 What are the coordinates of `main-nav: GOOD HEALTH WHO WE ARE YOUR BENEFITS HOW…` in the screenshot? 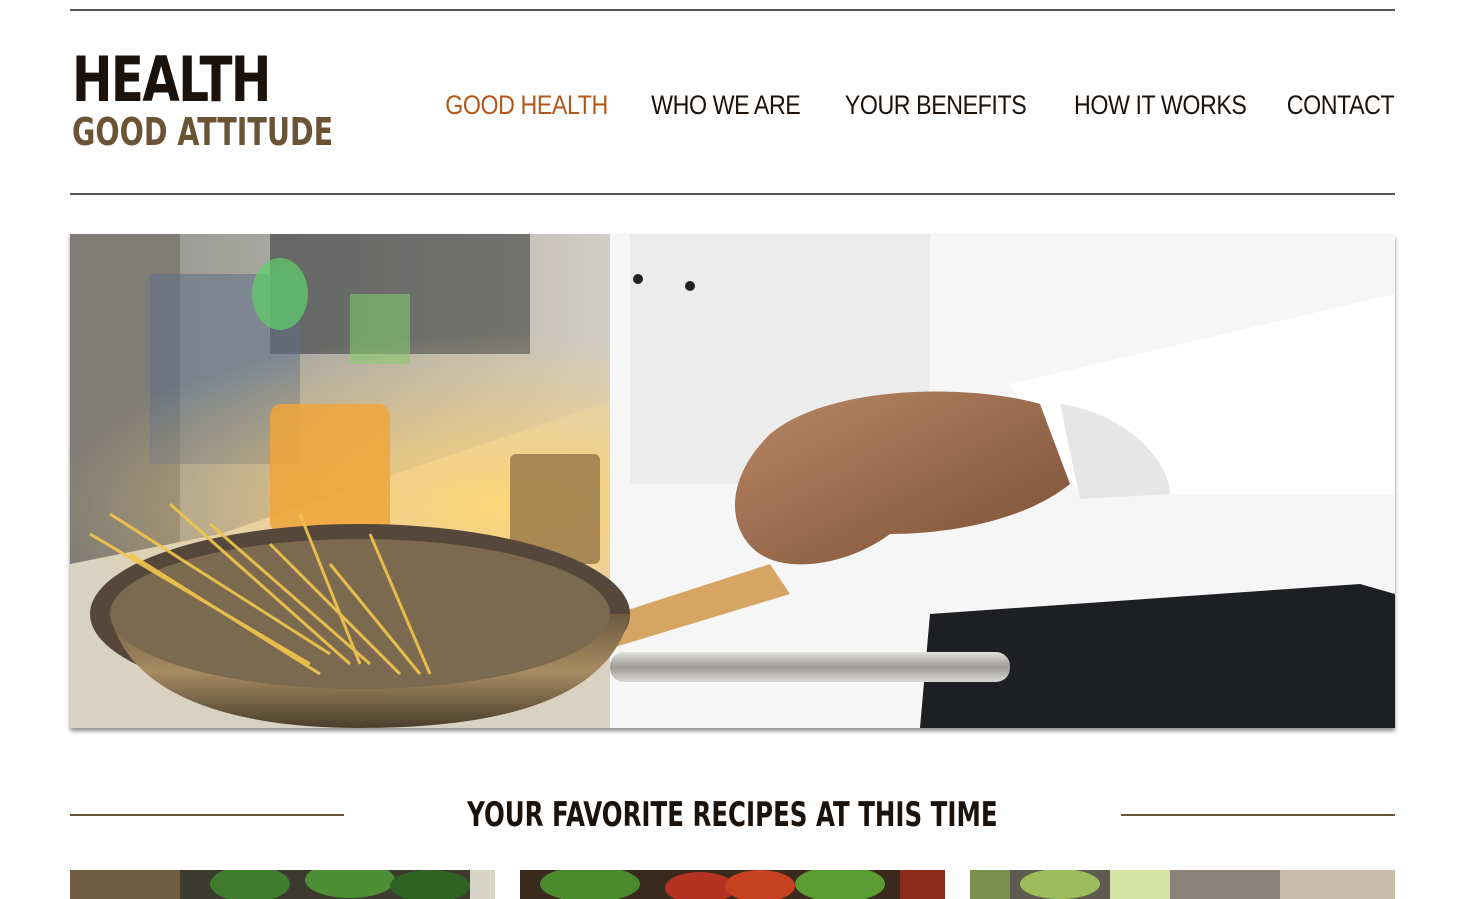 It's located at (917, 105).